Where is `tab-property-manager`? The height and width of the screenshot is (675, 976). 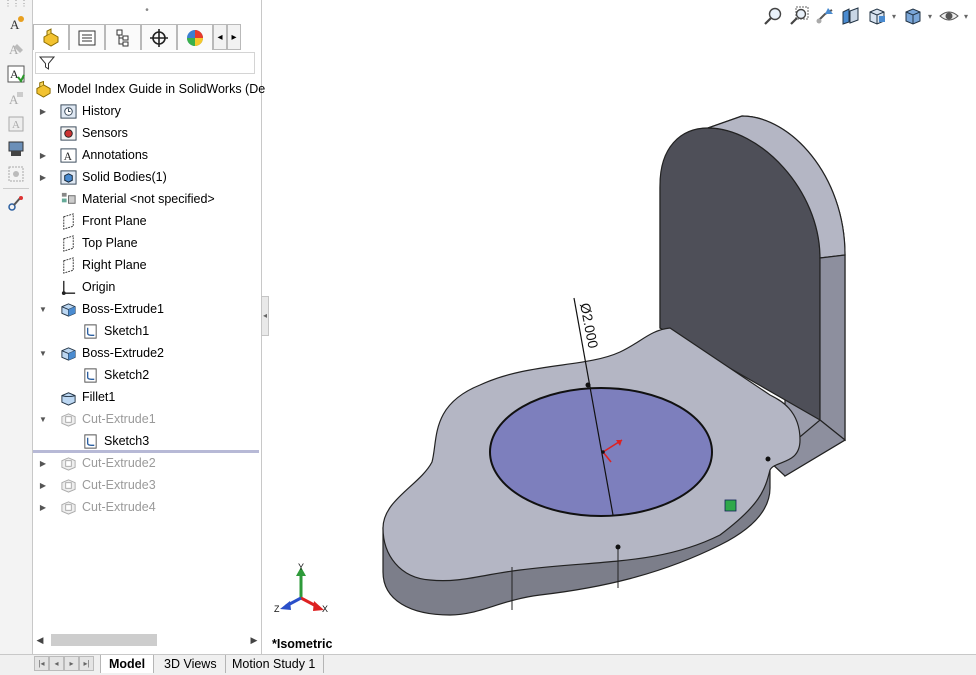 tab-property-manager is located at coordinates (87, 37).